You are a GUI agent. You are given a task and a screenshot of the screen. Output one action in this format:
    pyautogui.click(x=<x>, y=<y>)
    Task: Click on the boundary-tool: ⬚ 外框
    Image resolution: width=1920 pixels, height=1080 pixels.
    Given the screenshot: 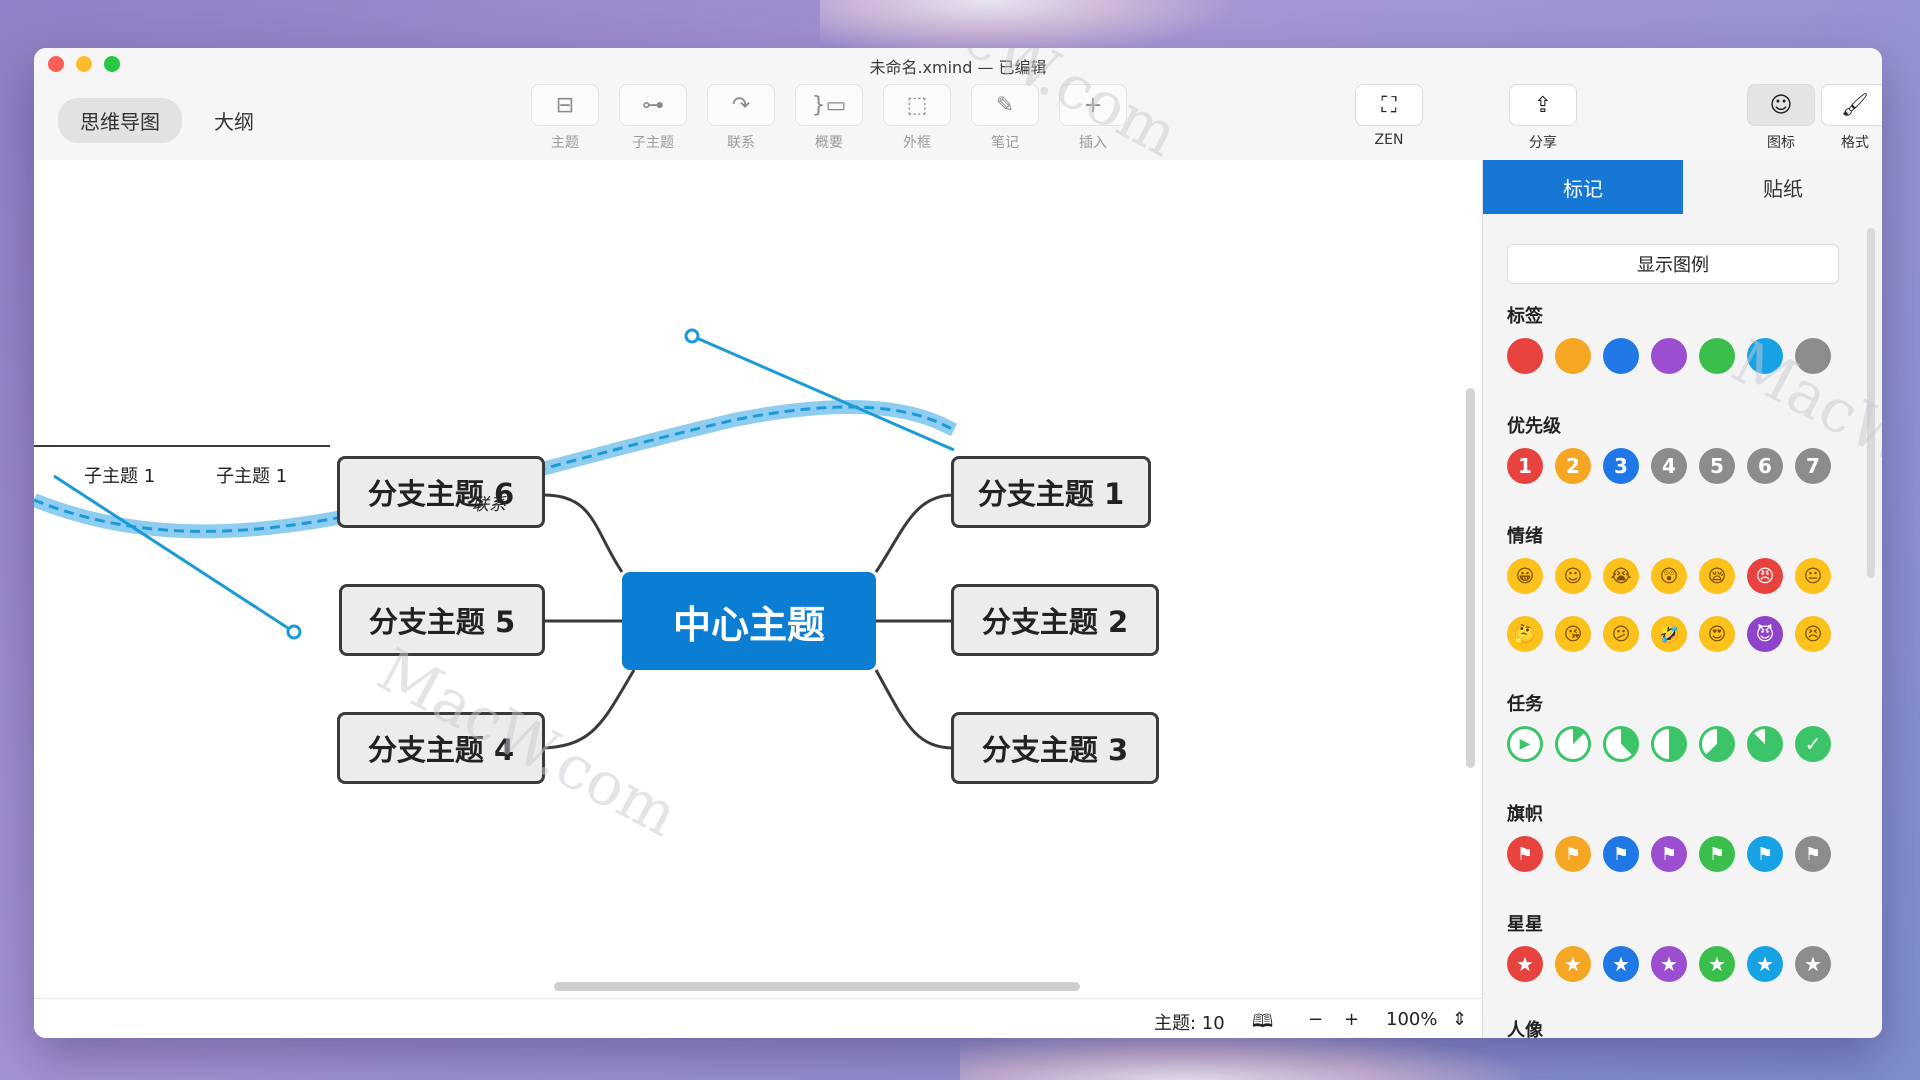 What is the action you would take?
    pyautogui.click(x=917, y=118)
    